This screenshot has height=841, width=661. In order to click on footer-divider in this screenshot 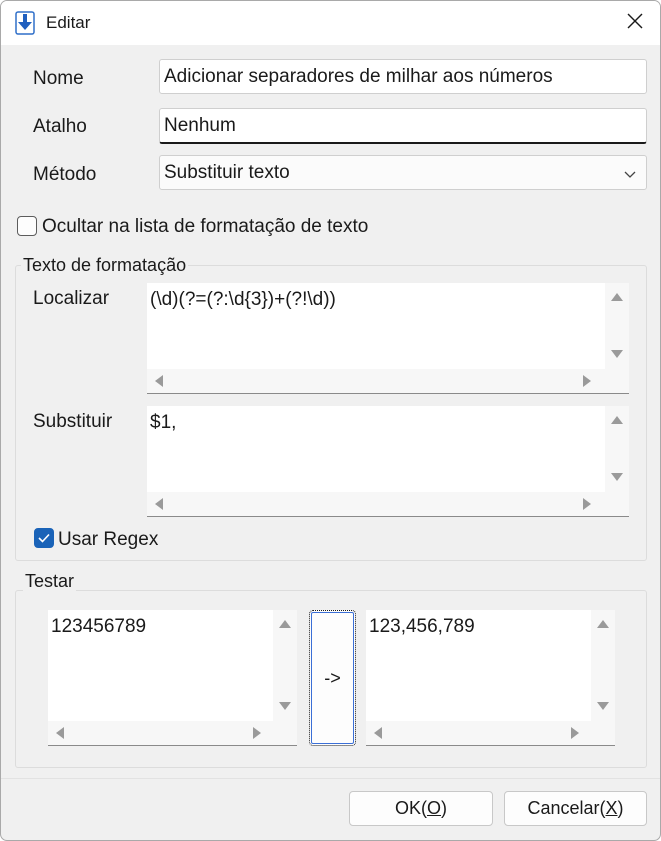, I will do `click(330, 778)`.